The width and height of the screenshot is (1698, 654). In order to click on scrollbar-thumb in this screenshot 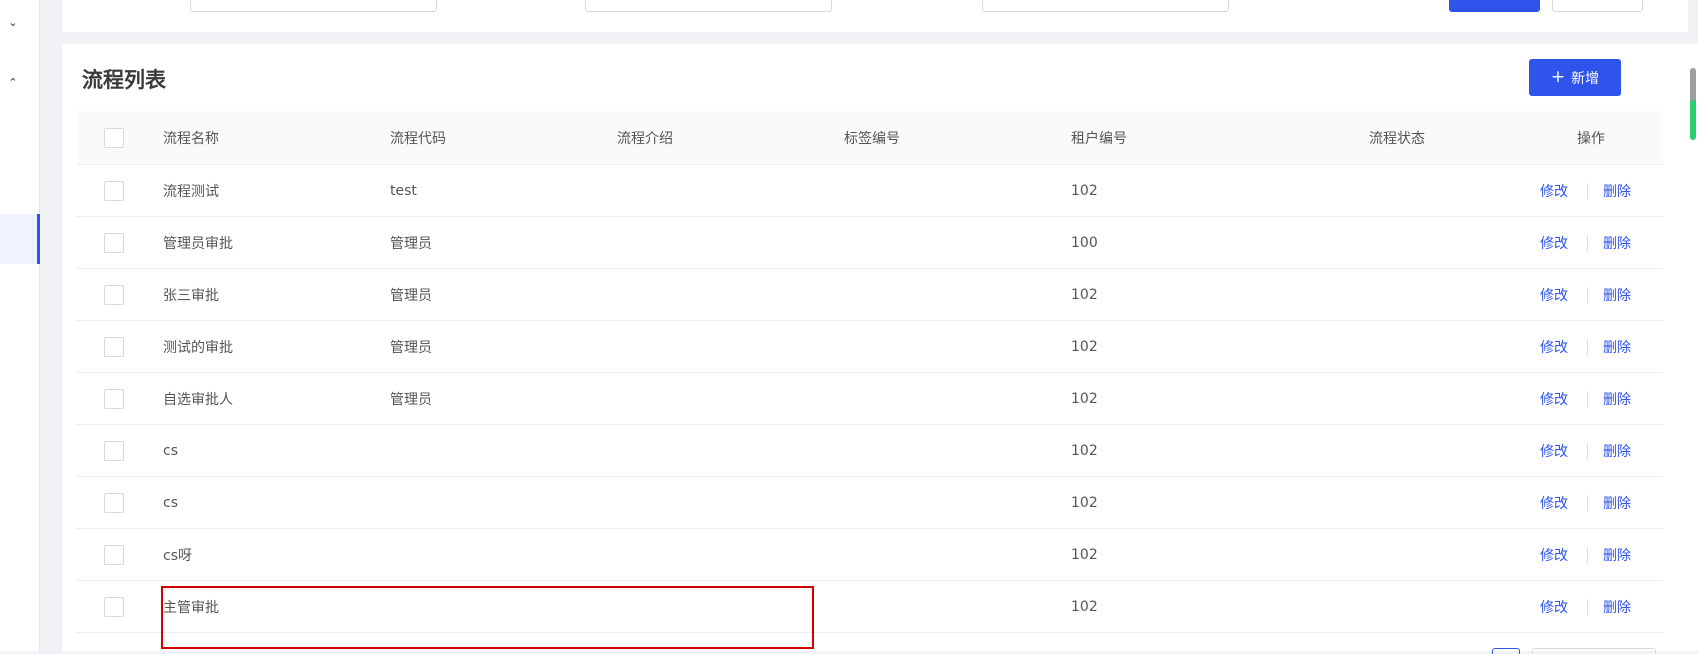, I will do `click(1693, 104)`.